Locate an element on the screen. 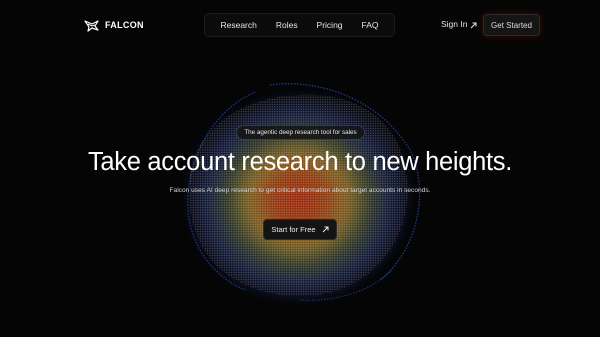  brand-logo: FALCON is located at coordinates (114, 25).